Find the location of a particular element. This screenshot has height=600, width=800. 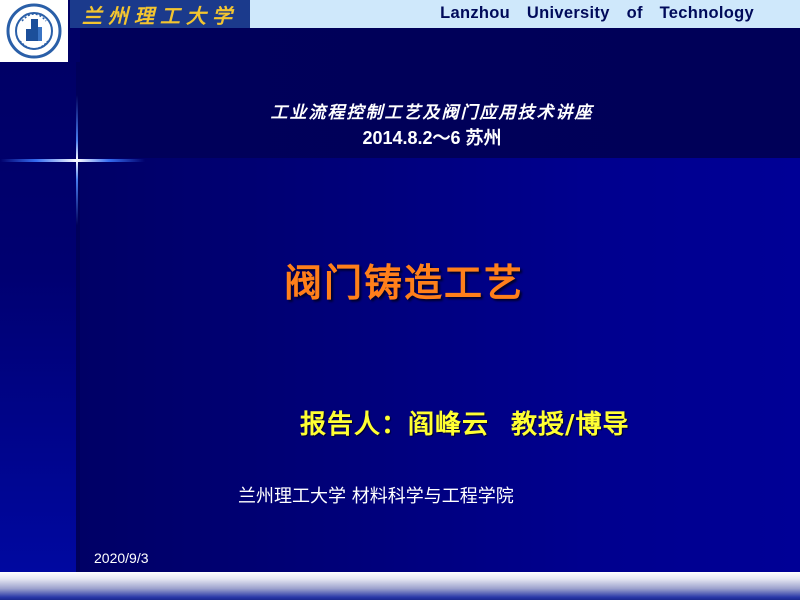

header-band: Lanzhou University of Technology is located at coordinates (525, 14).